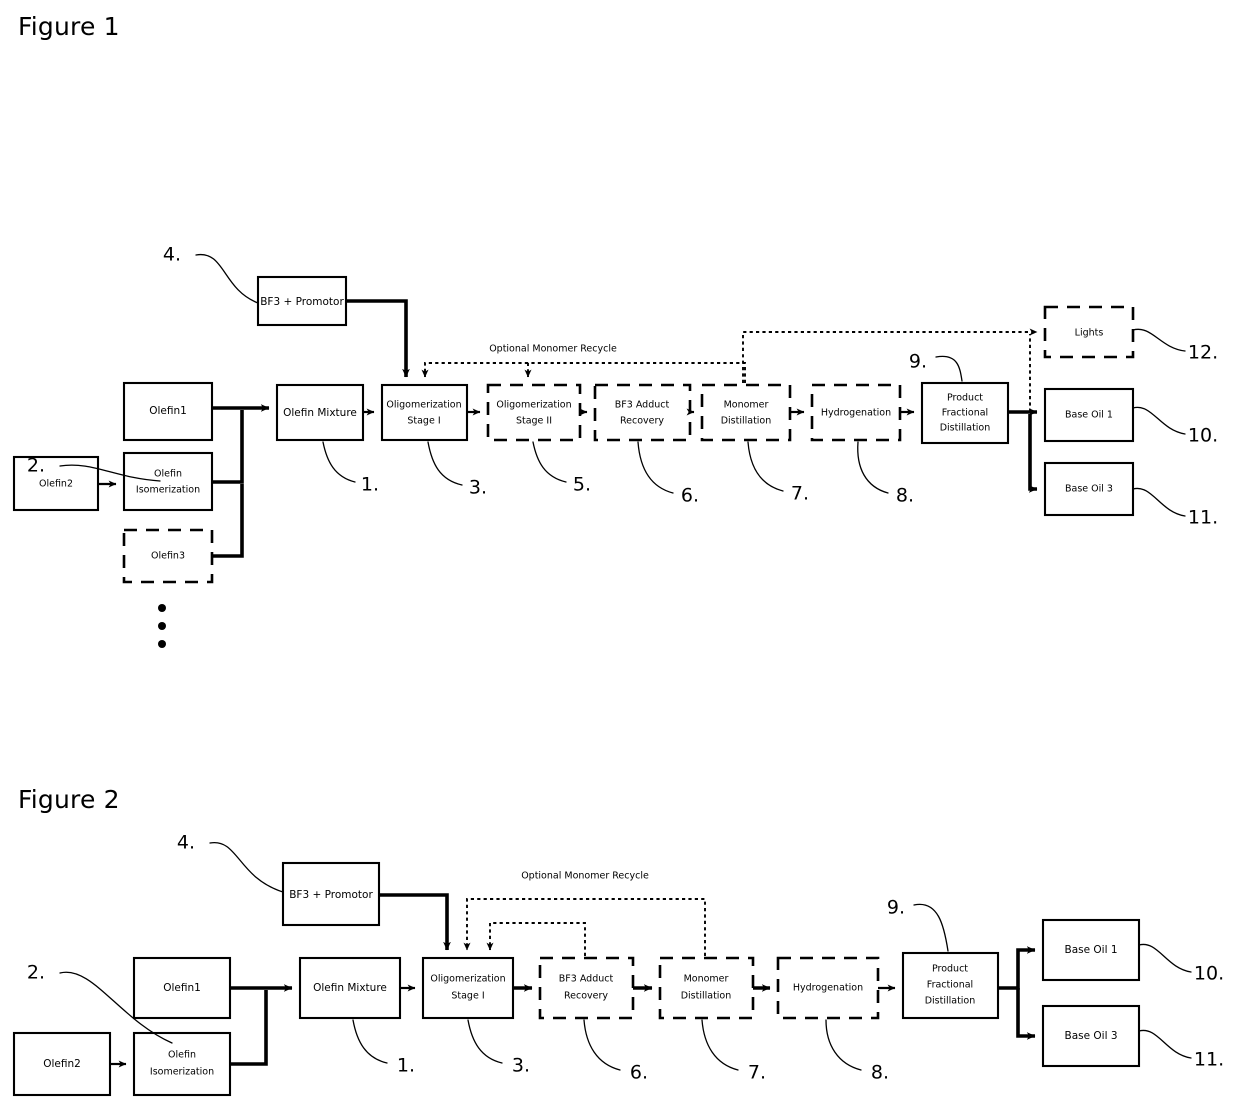 The width and height of the screenshot is (1240, 1109). I want to click on f2-box-base-oil-1-label: Base Oil 1, so click(1090, 950).